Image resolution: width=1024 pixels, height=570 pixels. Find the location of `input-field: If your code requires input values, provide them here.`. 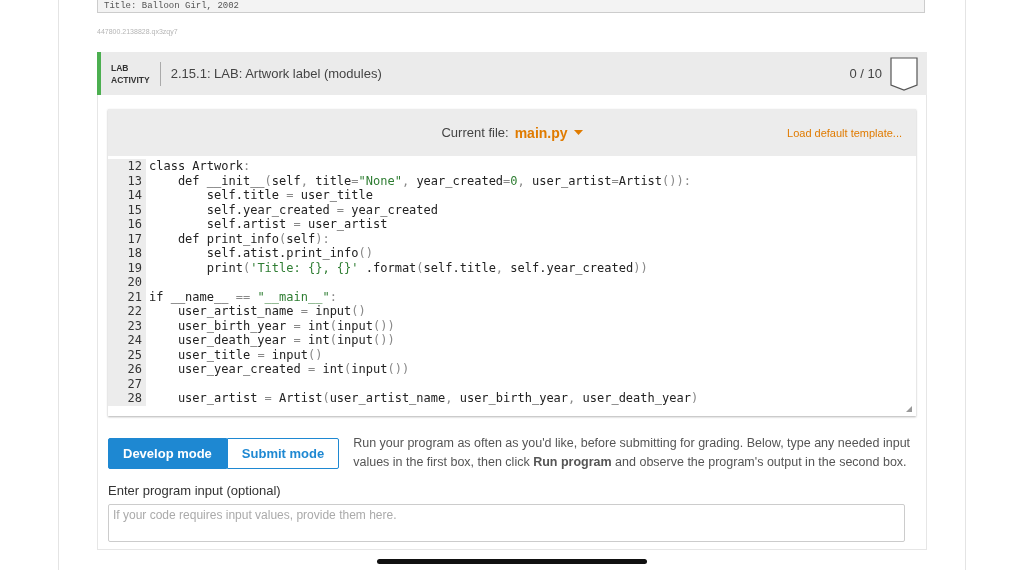

input-field: If your code requires input values, provide them here. is located at coordinates (506, 523).